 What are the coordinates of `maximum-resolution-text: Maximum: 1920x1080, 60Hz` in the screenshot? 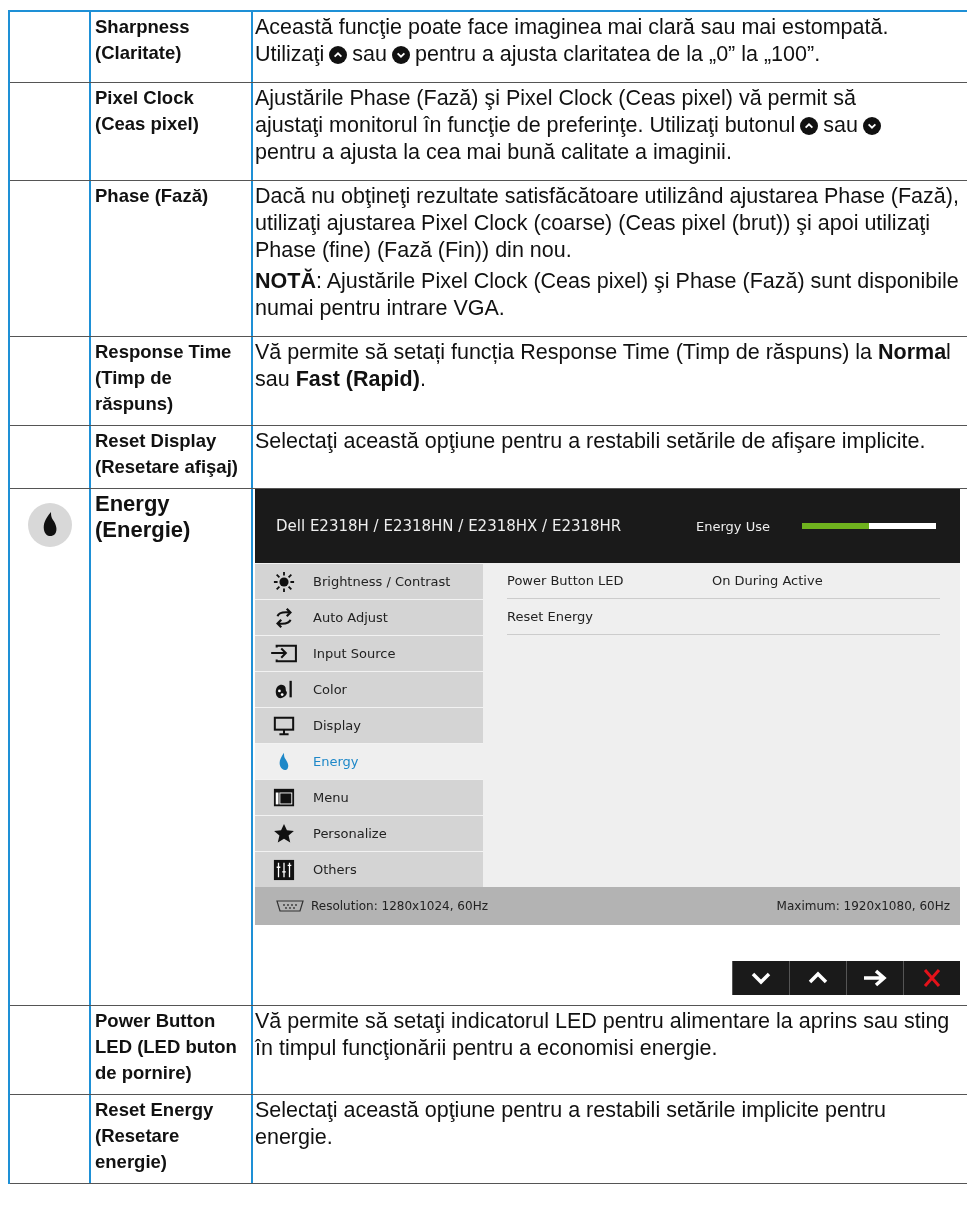 It's located at (863, 906).